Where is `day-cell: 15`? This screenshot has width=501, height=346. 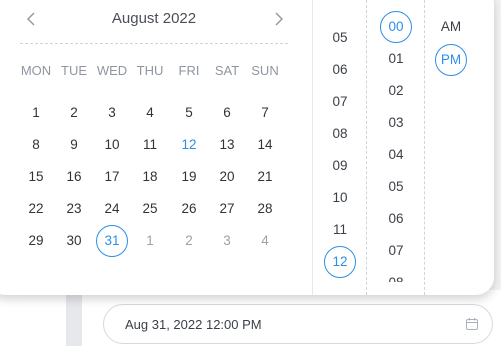 day-cell: 15 is located at coordinates (36, 177).